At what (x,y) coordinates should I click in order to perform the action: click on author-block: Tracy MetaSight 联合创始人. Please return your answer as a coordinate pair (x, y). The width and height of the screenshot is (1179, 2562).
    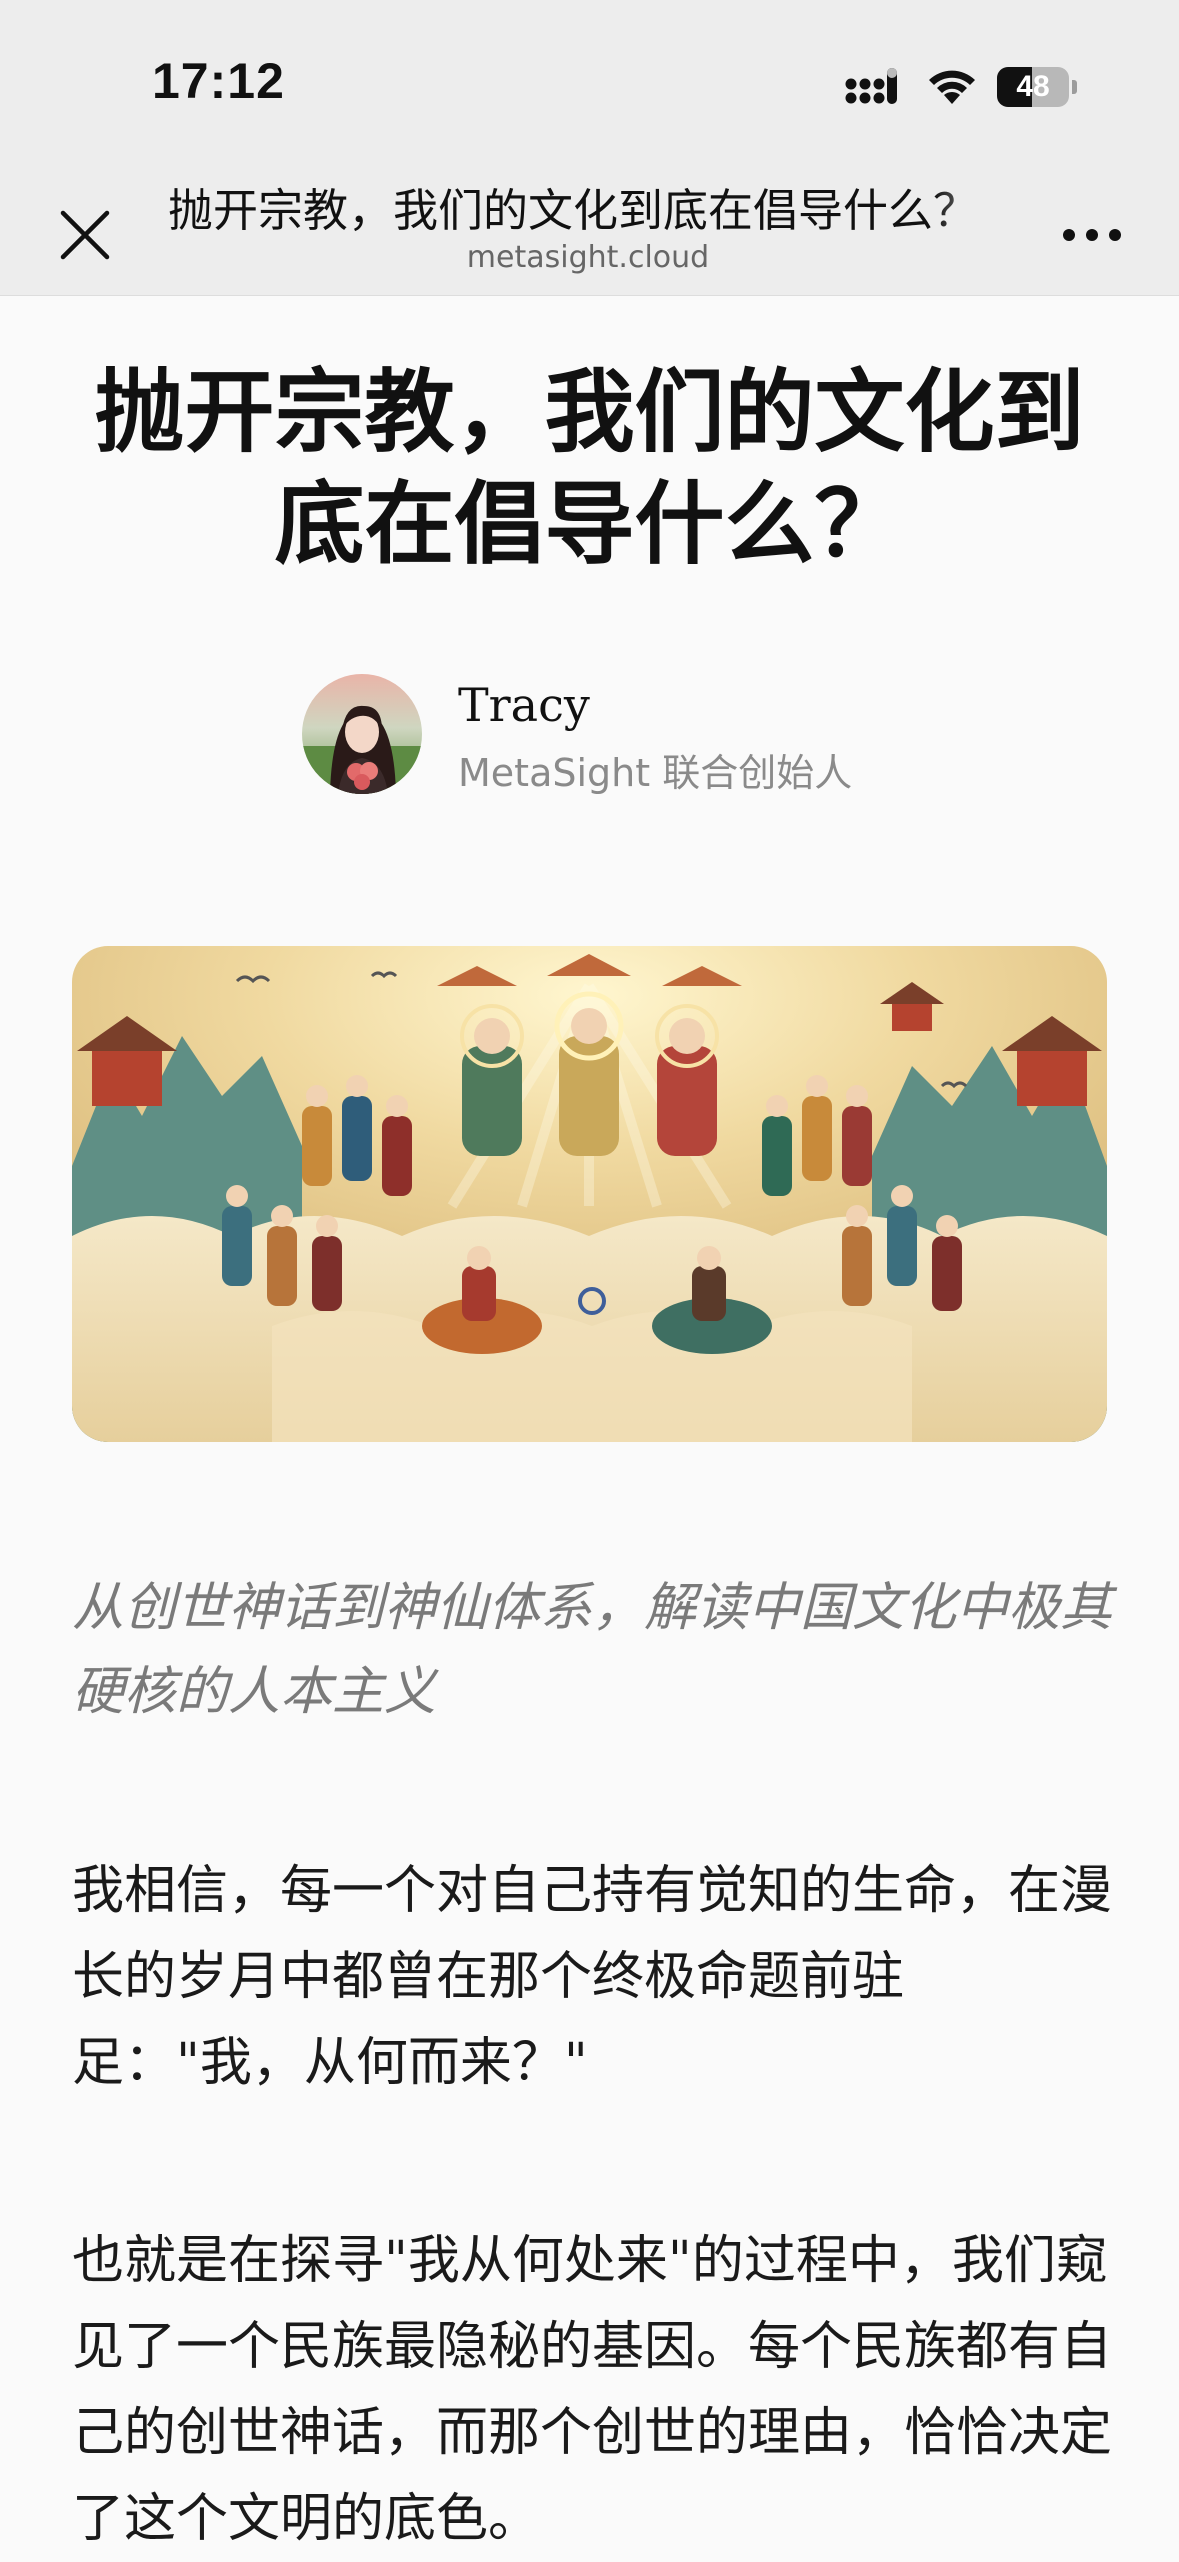
    Looking at the image, I should click on (627, 736).